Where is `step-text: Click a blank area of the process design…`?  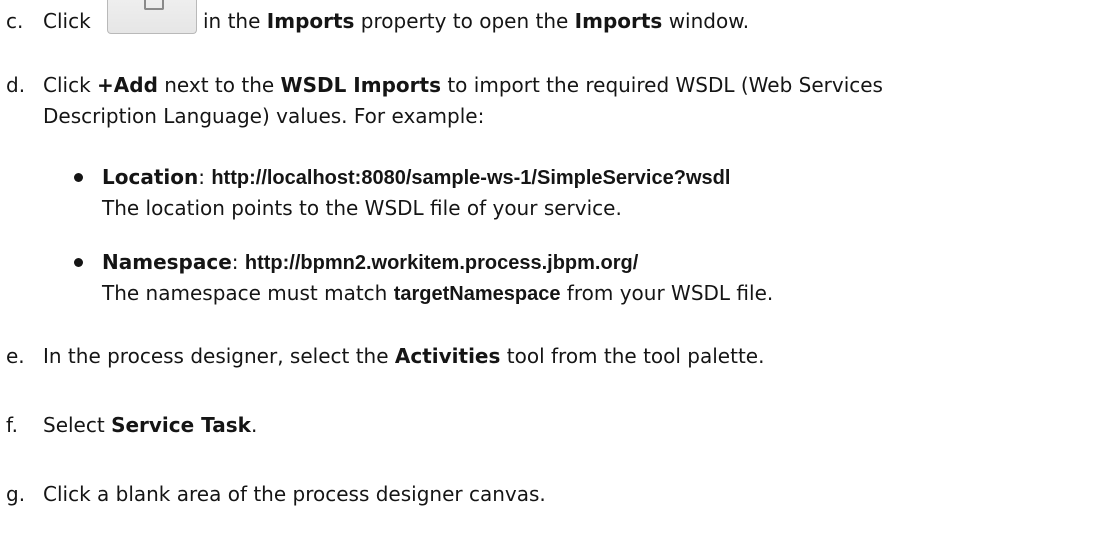 step-text: Click a blank area of the process design… is located at coordinates (294, 494).